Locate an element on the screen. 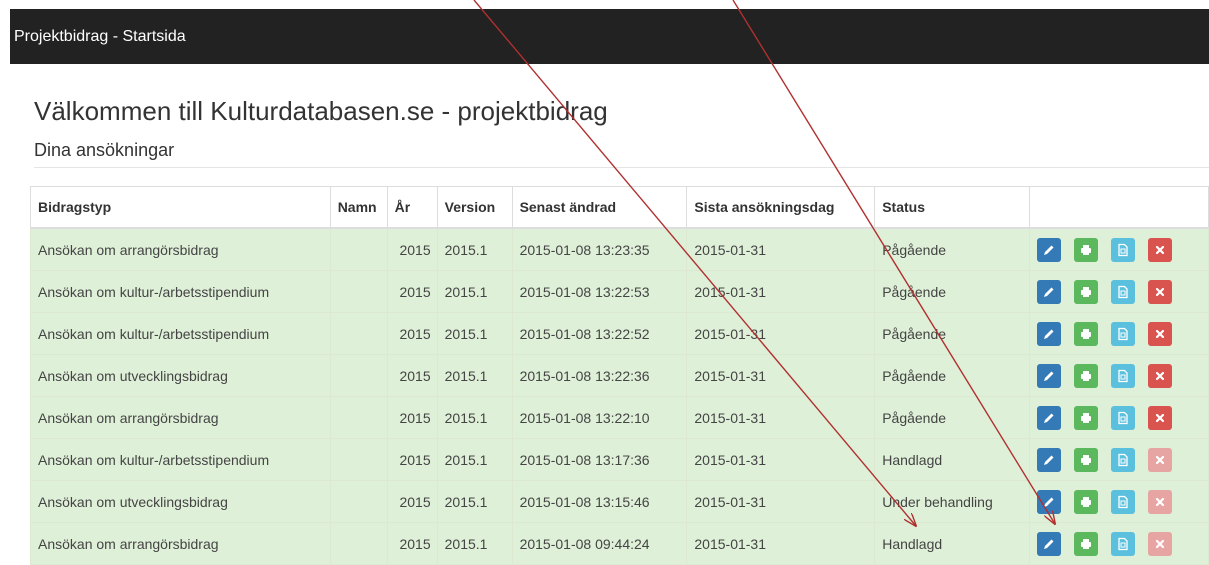 The width and height of the screenshot is (1209, 565). cell-senast-andrad: 2015-01-08 13:23:35 is located at coordinates (599, 249).